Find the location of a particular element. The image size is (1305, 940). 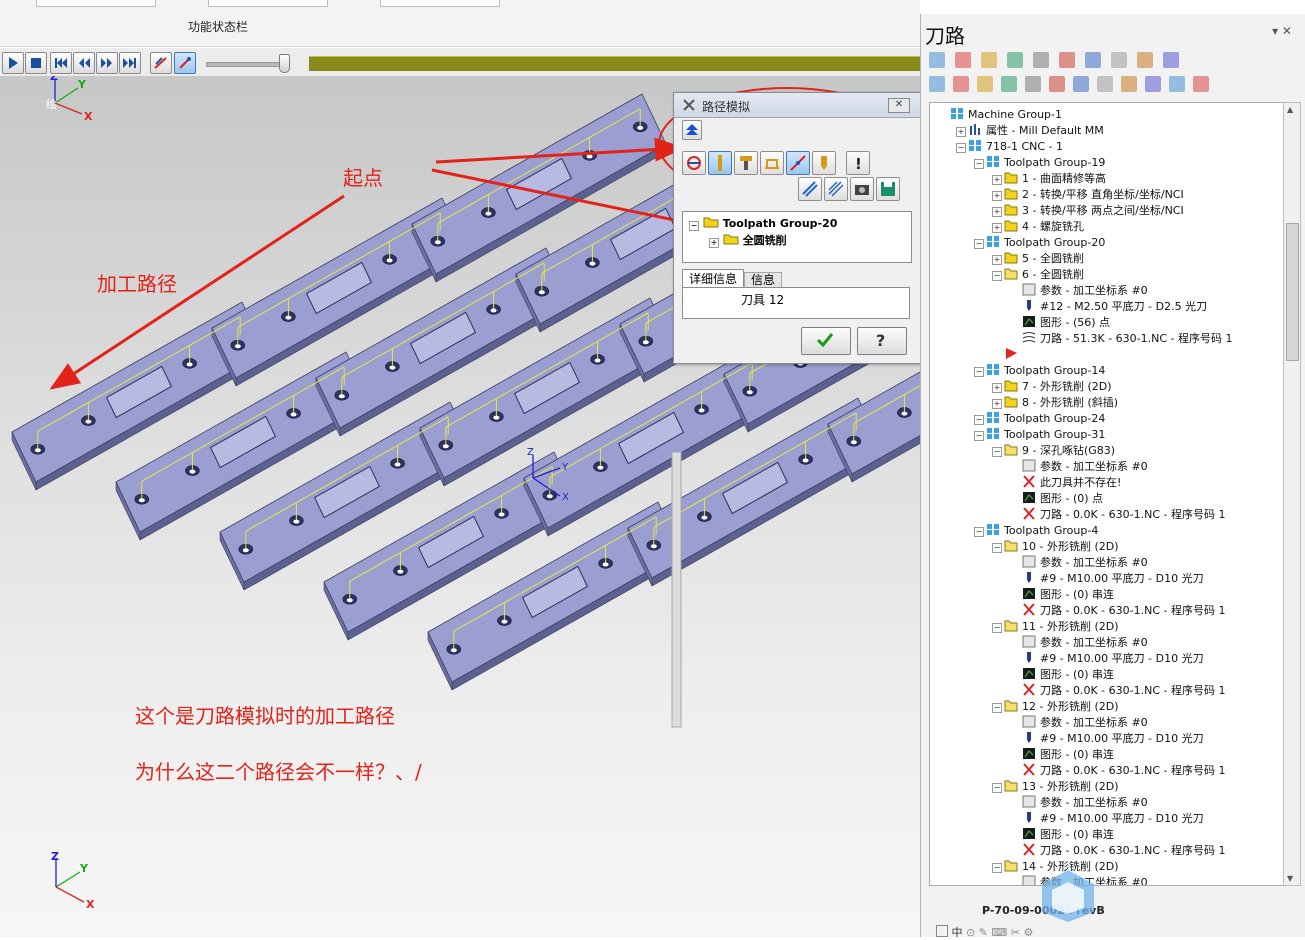

input-mode-icon is located at coordinates (942, 931).